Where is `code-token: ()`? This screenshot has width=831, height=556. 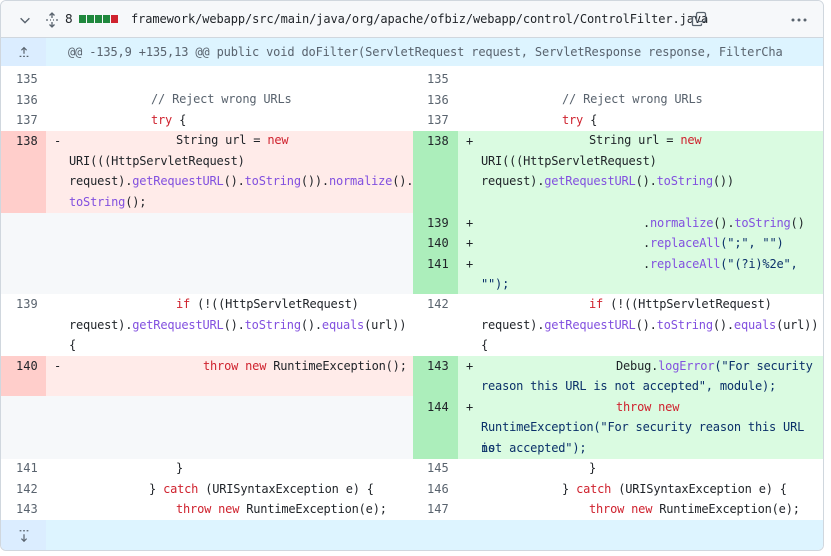
code-token: () is located at coordinates (797, 223).